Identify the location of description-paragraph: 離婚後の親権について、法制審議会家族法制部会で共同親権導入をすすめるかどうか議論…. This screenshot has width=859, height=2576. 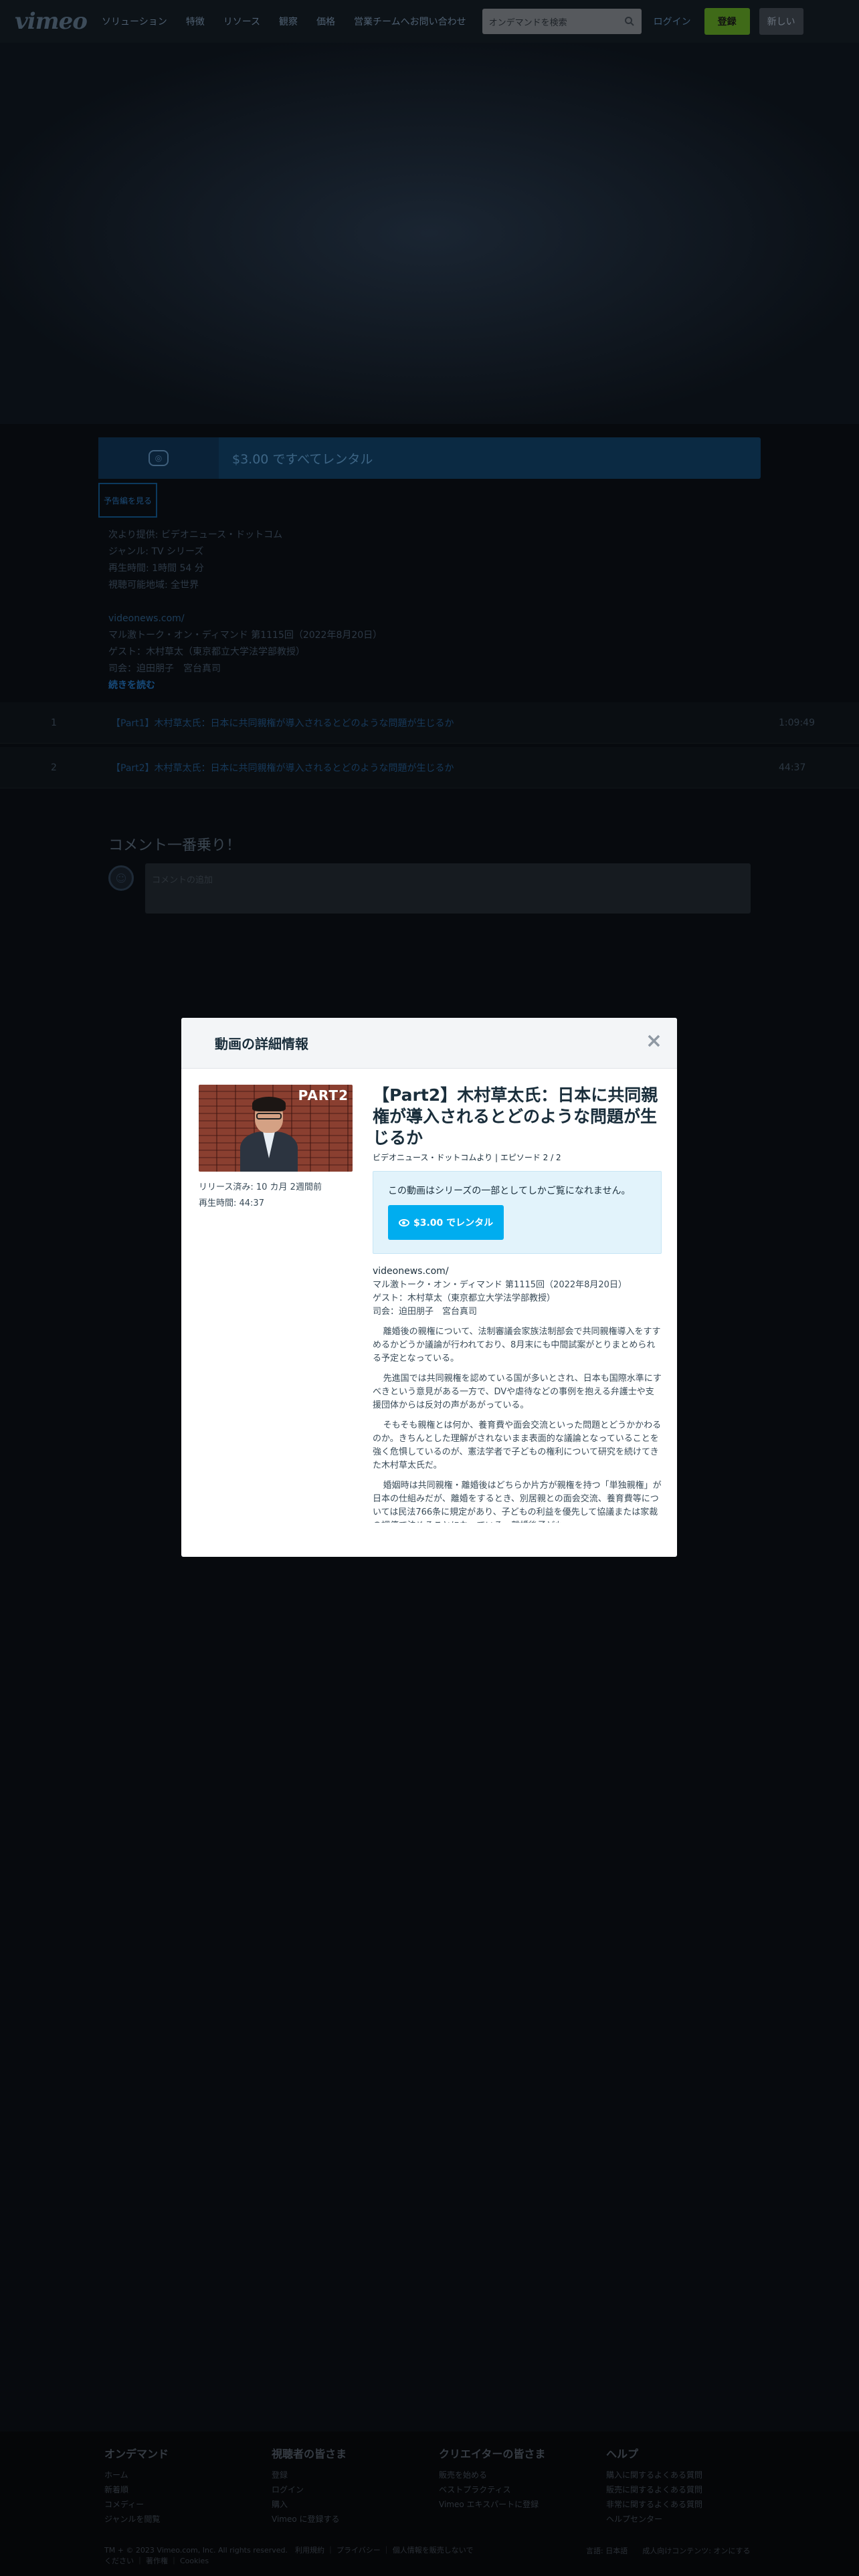
(517, 1345).